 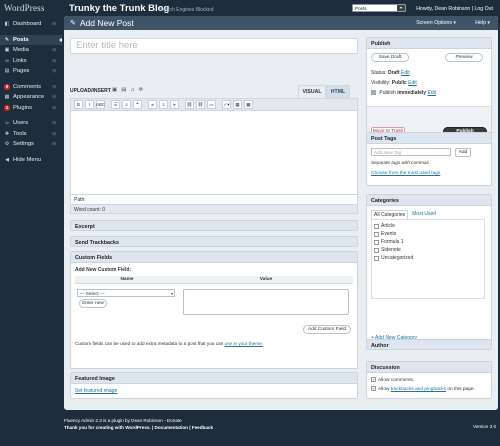 I want to click on status-label: Status:, so click(x=379, y=73).